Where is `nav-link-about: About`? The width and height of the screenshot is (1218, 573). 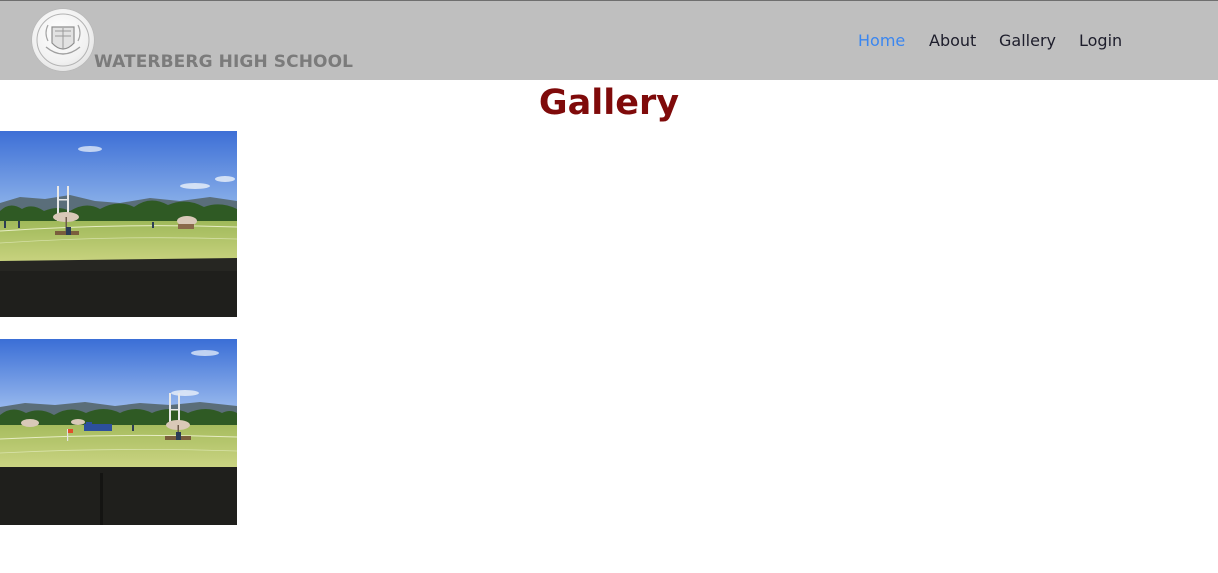
nav-link-about: About is located at coordinates (952, 40).